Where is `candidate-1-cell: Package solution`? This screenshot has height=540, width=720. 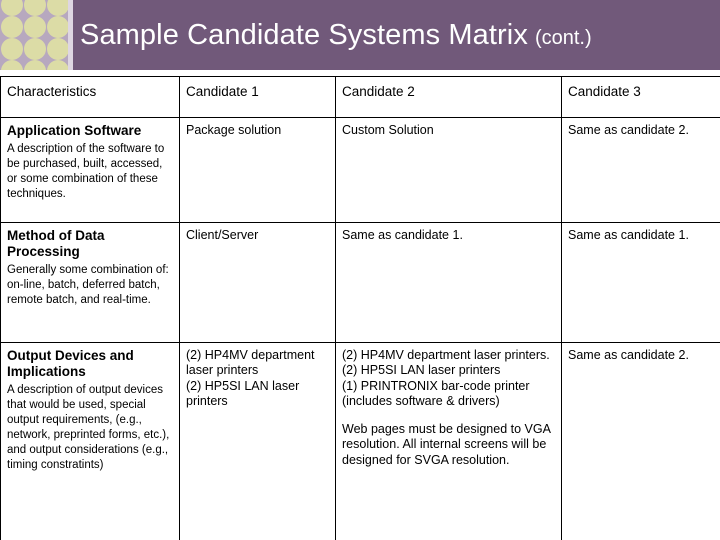 candidate-1-cell: Package solution is located at coordinates (257, 170).